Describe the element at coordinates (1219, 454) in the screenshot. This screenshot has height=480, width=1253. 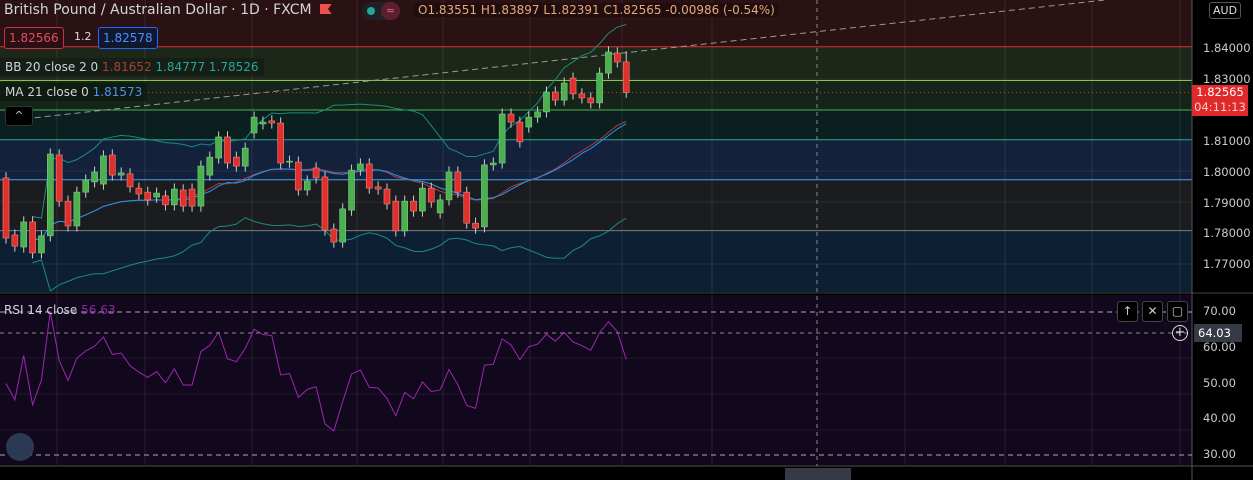
I see `rsi-tick: 30.00` at that location.